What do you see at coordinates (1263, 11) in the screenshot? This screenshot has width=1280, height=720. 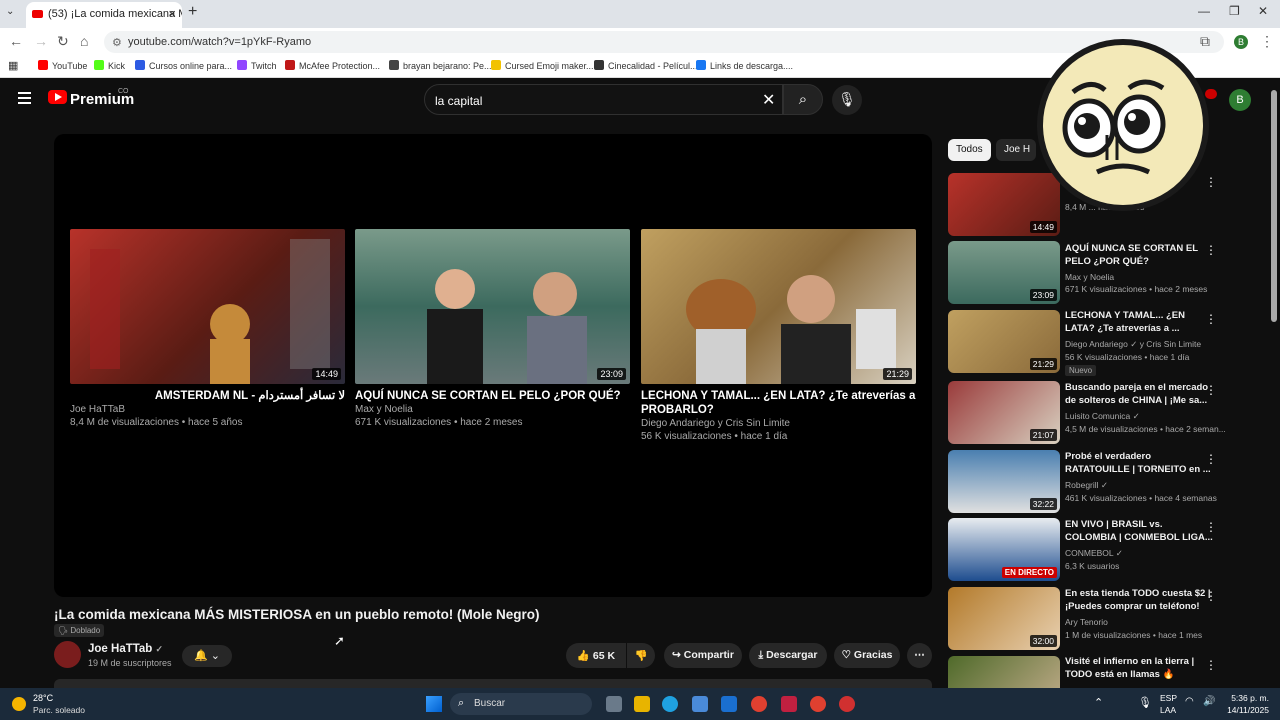 I see `close-window-icon: ✕` at bounding box center [1263, 11].